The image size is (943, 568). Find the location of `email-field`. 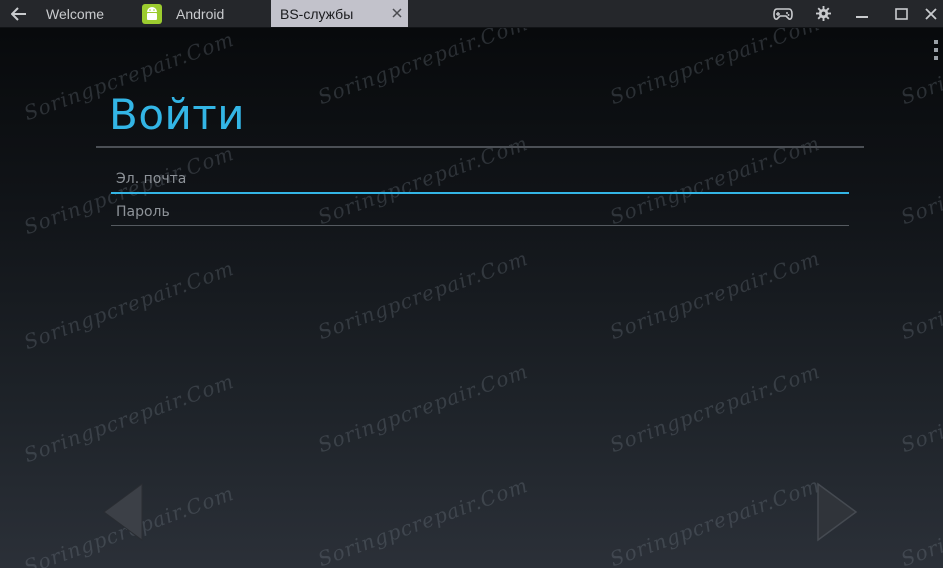

email-field is located at coordinates (480, 180).